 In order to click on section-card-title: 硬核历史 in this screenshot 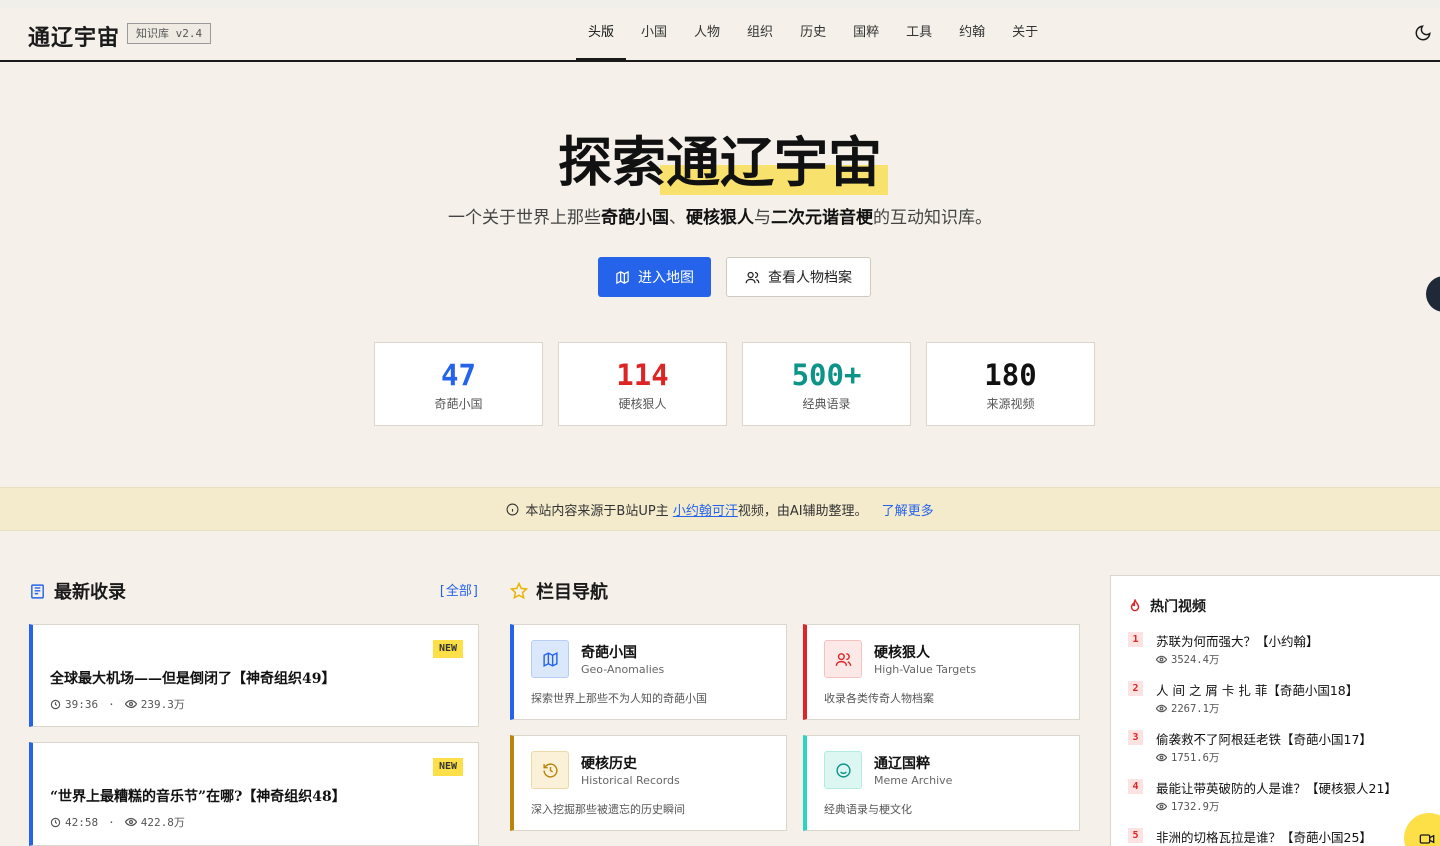, I will do `click(609, 764)`.